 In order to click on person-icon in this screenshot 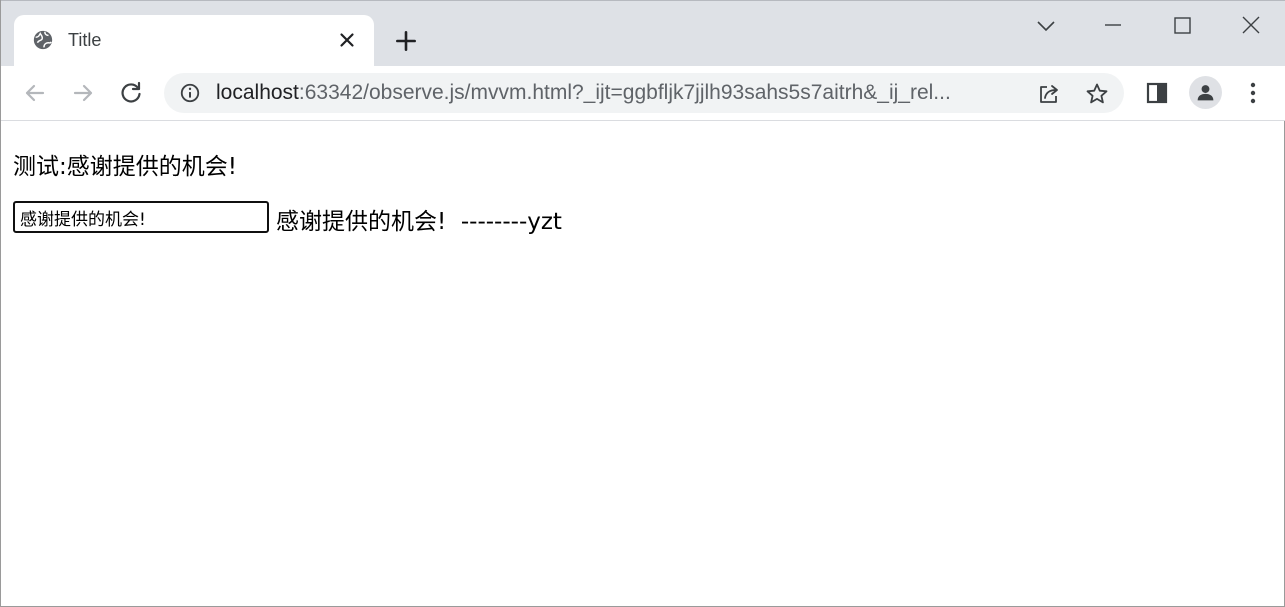, I will do `click(1205, 93)`.